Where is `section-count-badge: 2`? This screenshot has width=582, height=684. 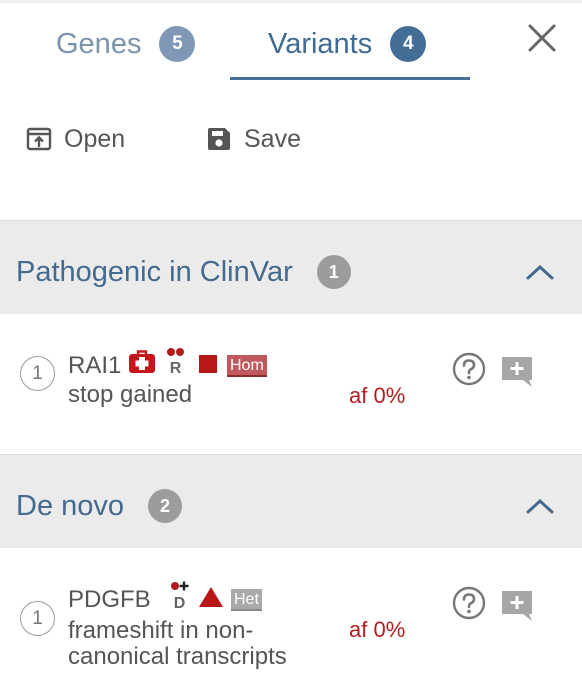
section-count-badge: 2 is located at coordinates (165, 506).